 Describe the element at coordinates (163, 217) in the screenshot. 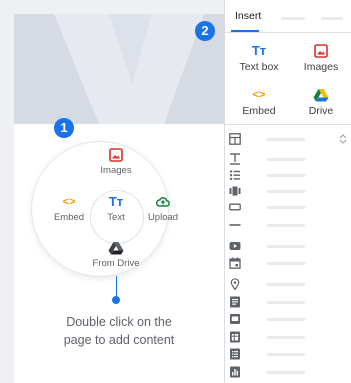

I see `quick-insert-upload-label: Upload` at that location.